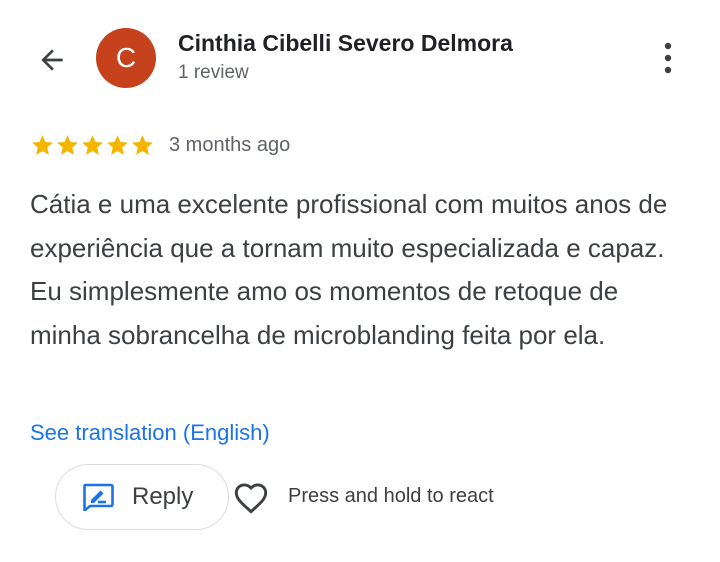  What do you see at coordinates (150, 433) in the screenshot?
I see `see-translation-link: See translation (English)` at bounding box center [150, 433].